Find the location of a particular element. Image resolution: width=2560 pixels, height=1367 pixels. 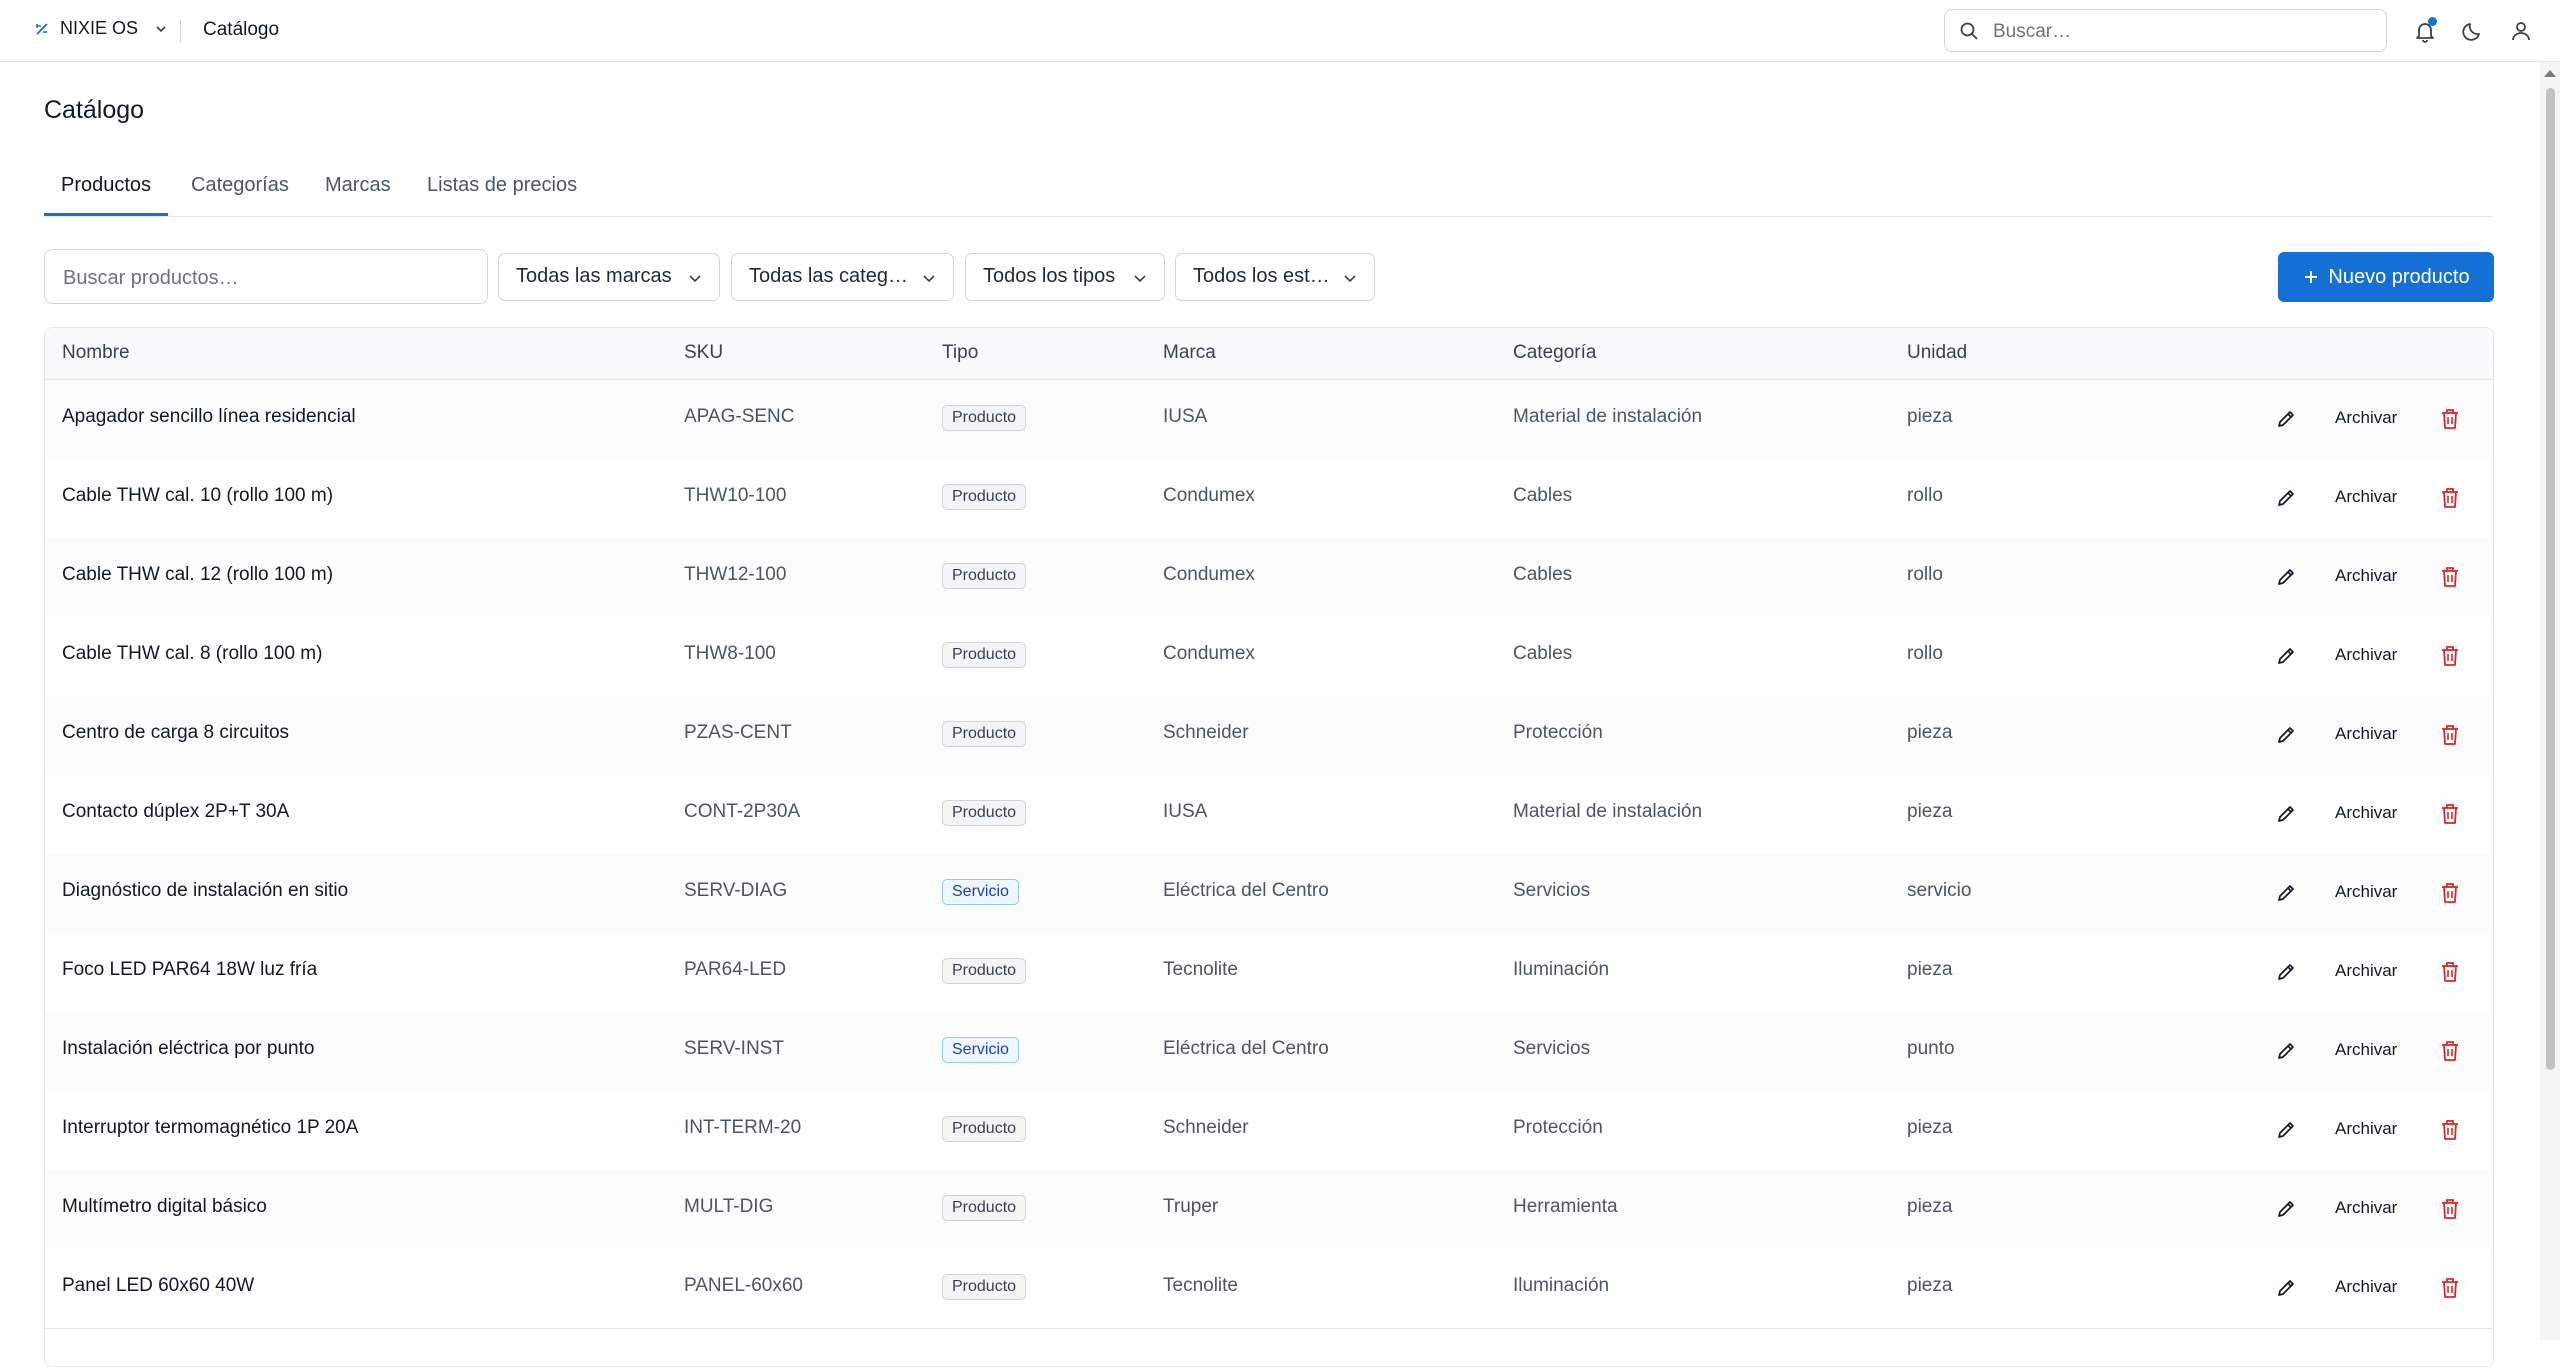

product-name: Foco LED PAR64 18W luz fría is located at coordinates (190, 969).